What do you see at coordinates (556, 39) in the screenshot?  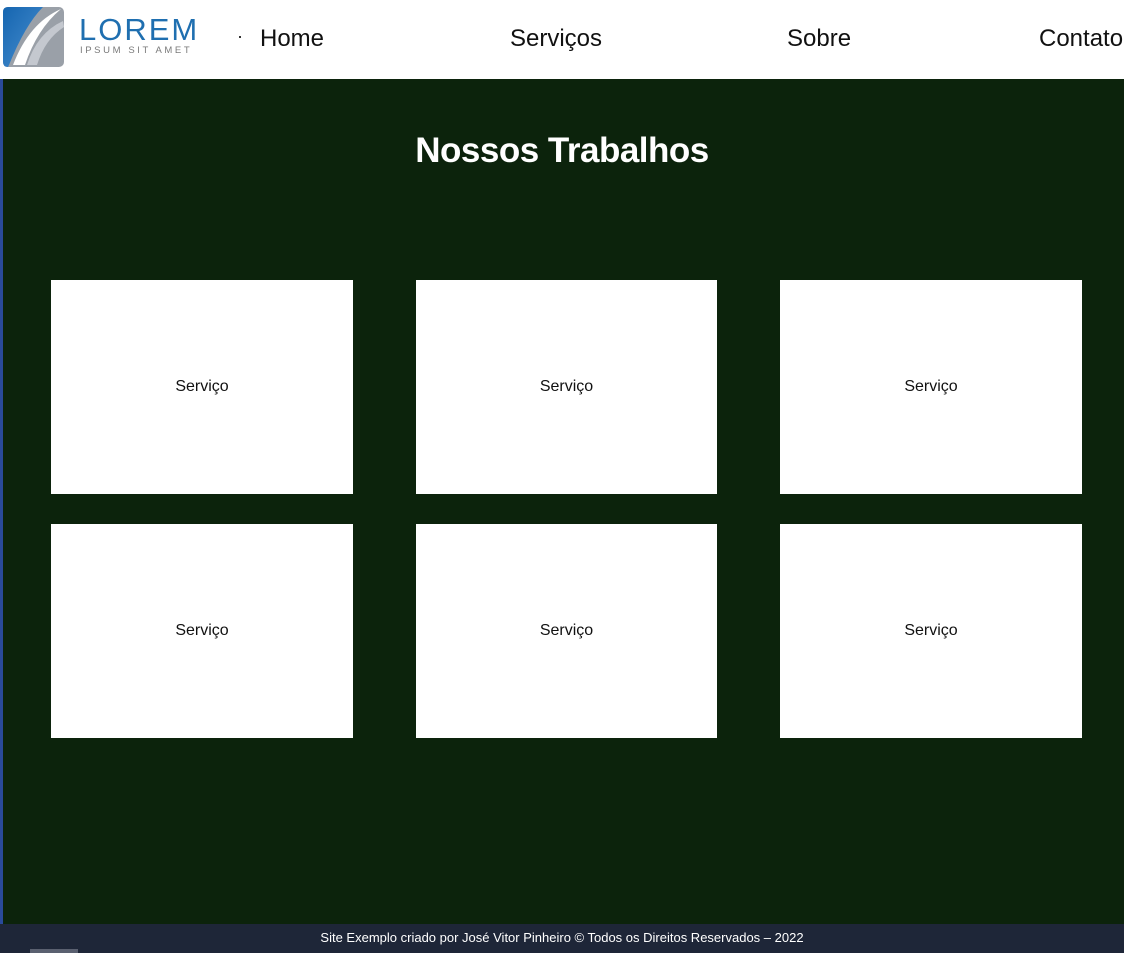 I see `nav-servicos: Serviços` at bounding box center [556, 39].